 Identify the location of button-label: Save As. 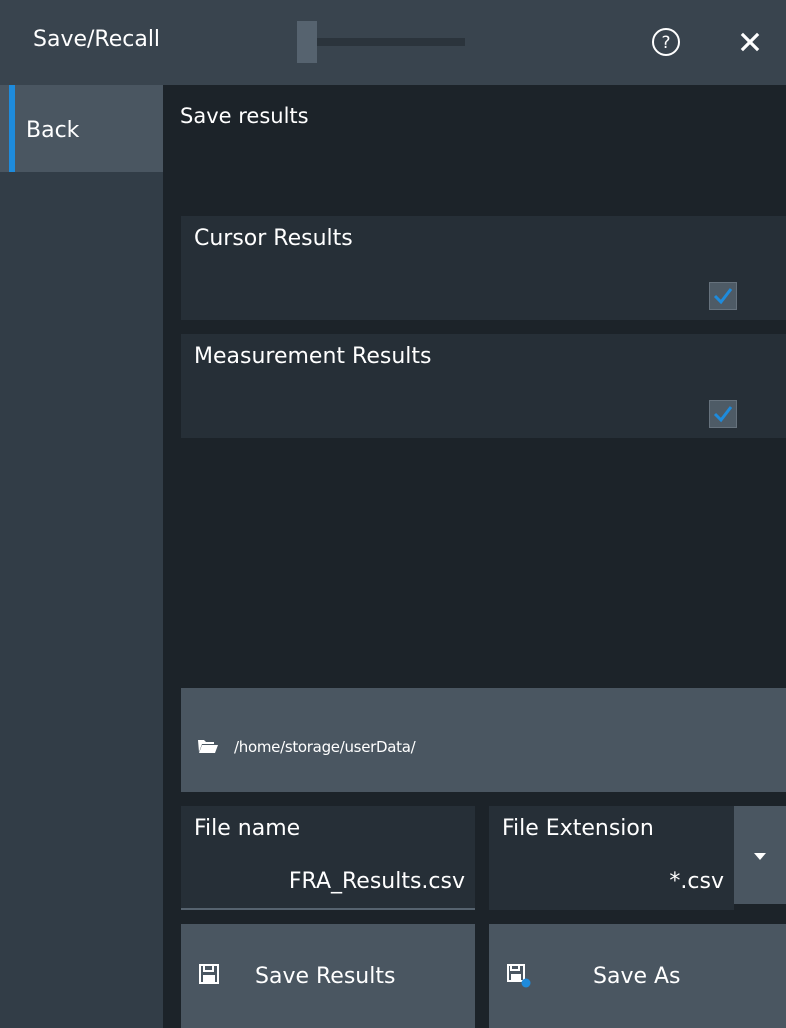
(637, 976).